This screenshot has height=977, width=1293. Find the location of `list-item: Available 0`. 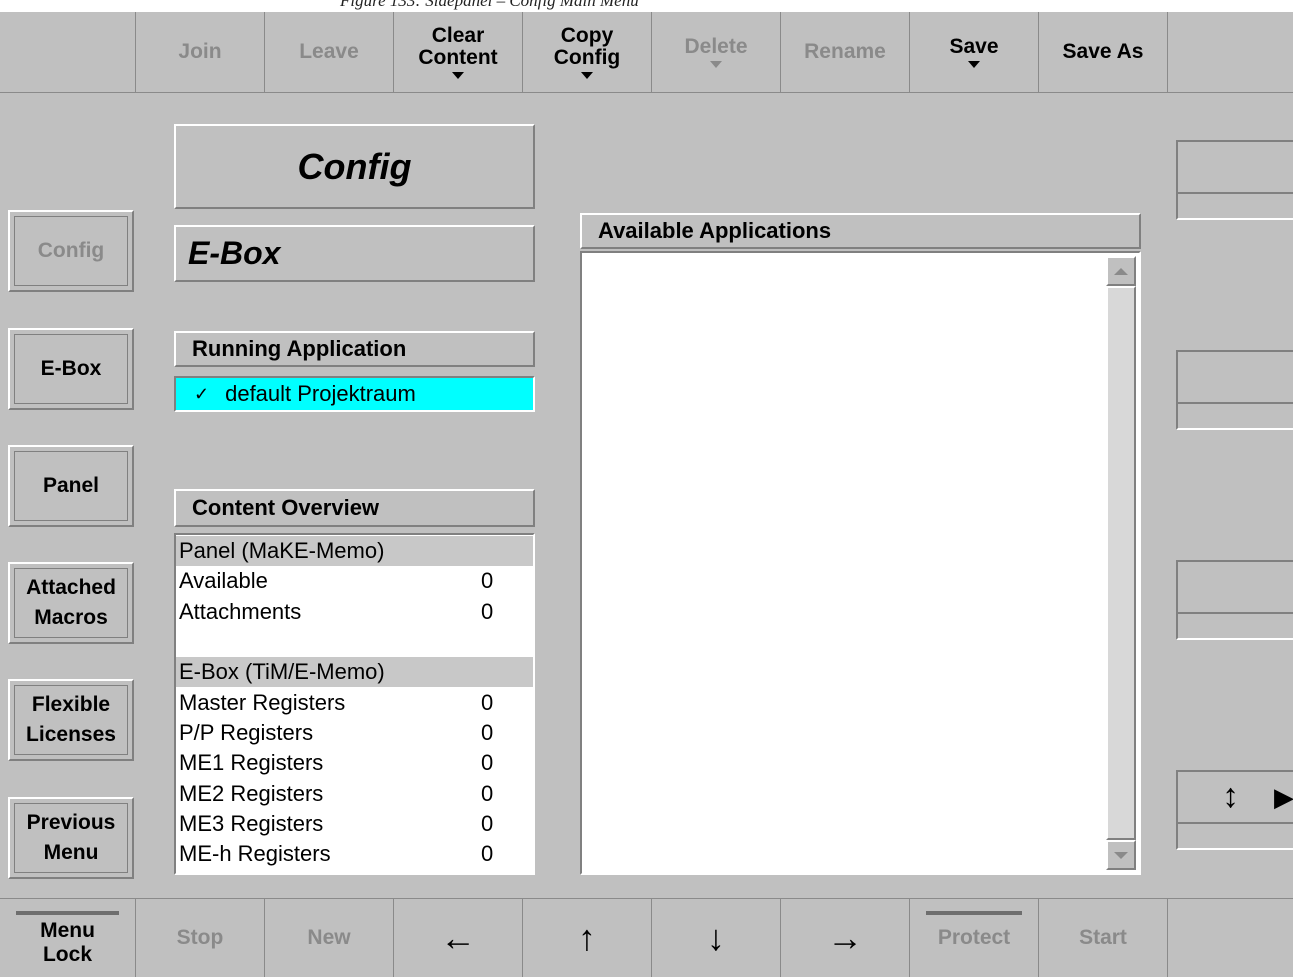

list-item: Available 0 is located at coordinates (336, 581).